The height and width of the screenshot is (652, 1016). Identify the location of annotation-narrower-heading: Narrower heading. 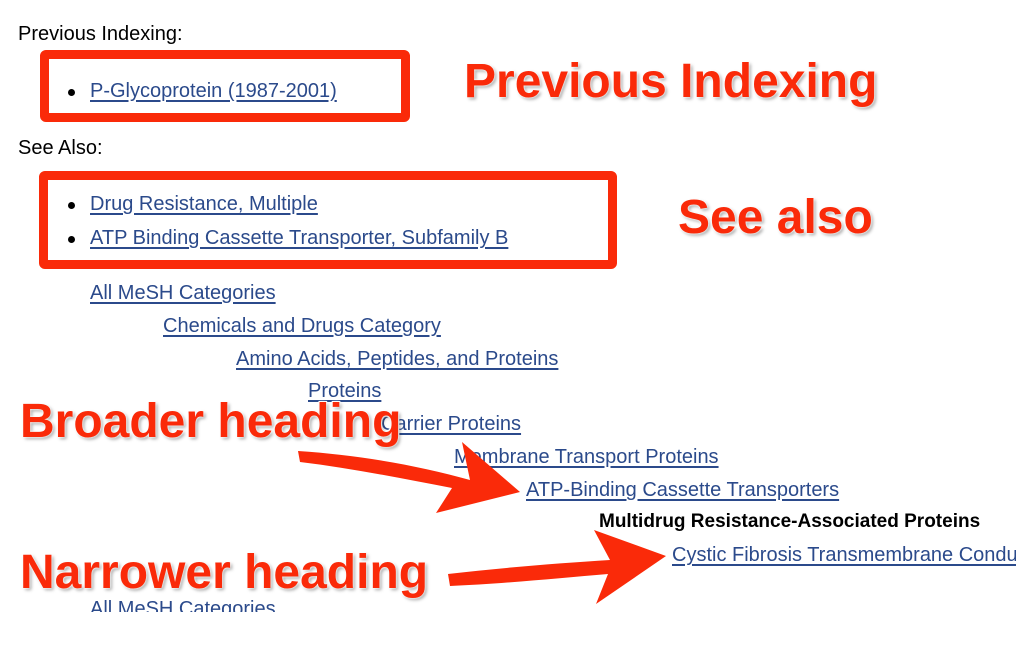
(224, 572).